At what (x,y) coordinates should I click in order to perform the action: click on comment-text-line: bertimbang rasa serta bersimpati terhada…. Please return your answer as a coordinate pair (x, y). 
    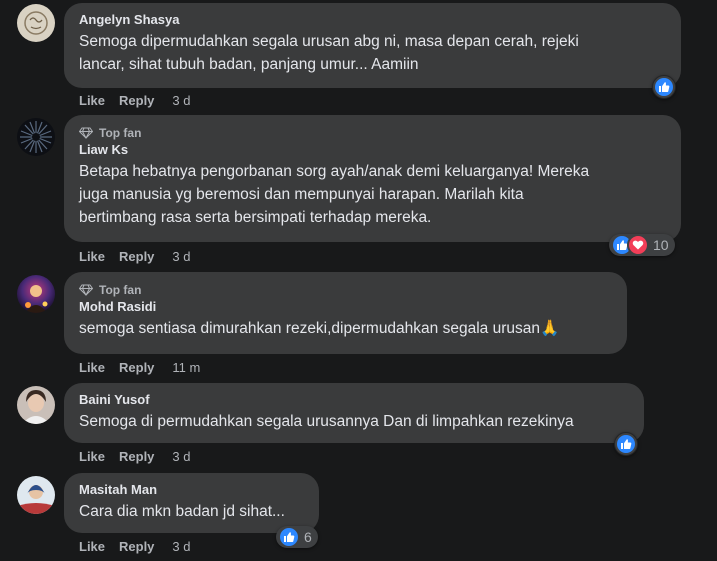
    Looking at the image, I should click on (255, 217).